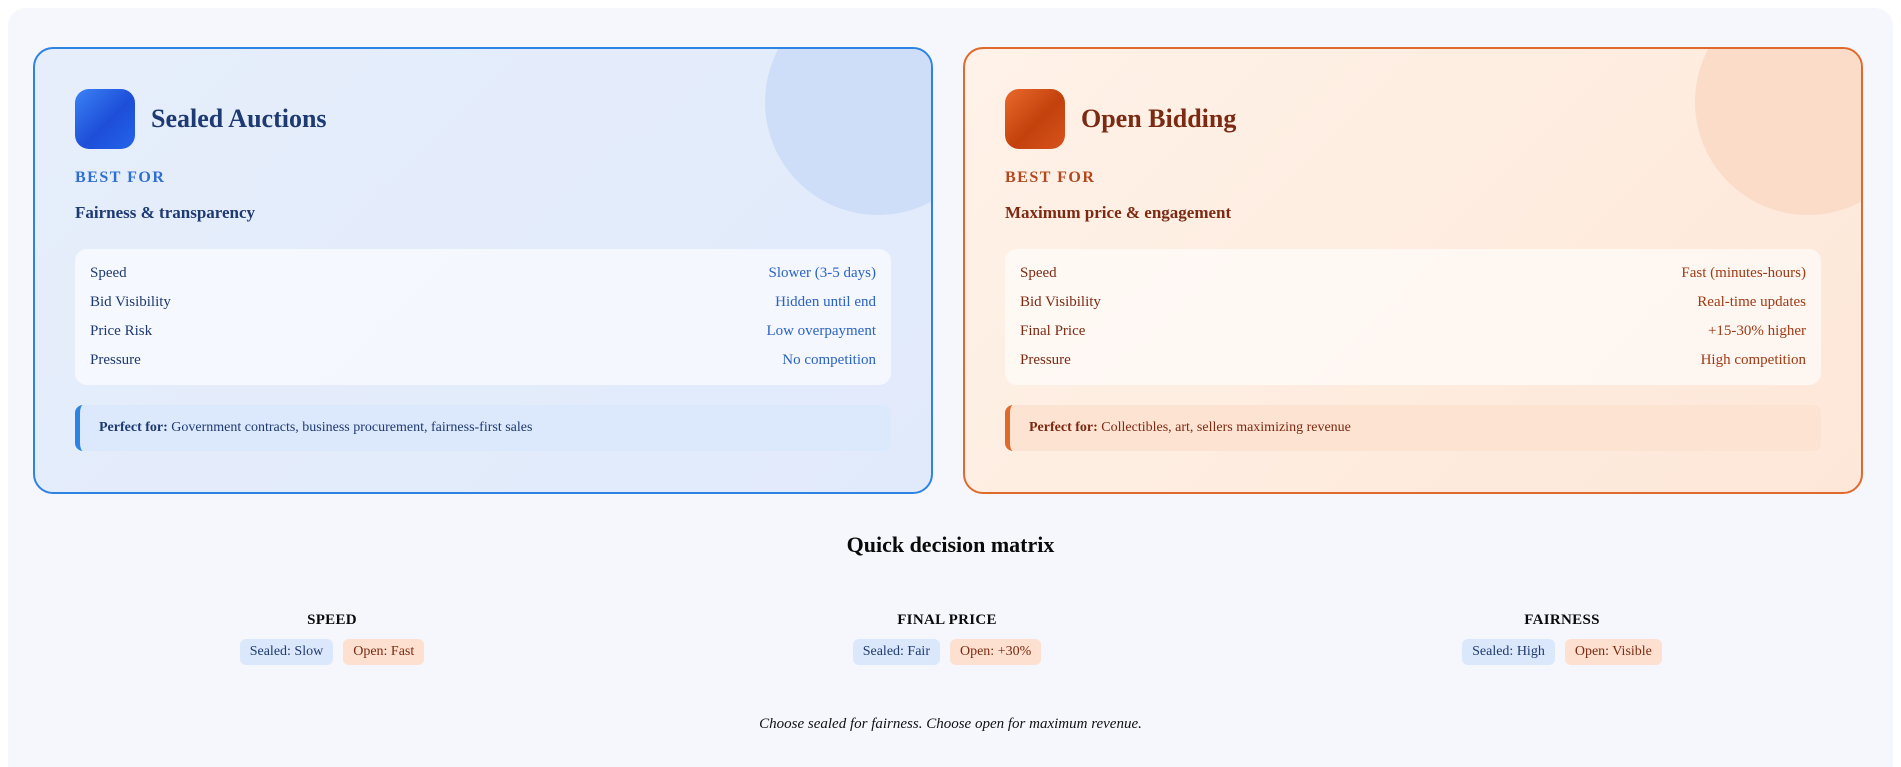 The image size is (1901, 767). What do you see at coordinates (947, 638) in the screenshot?
I see `matrix-column-final-price: FINAL PRICE Sealed: Fair Open: +30%` at bounding box center [947, 638].